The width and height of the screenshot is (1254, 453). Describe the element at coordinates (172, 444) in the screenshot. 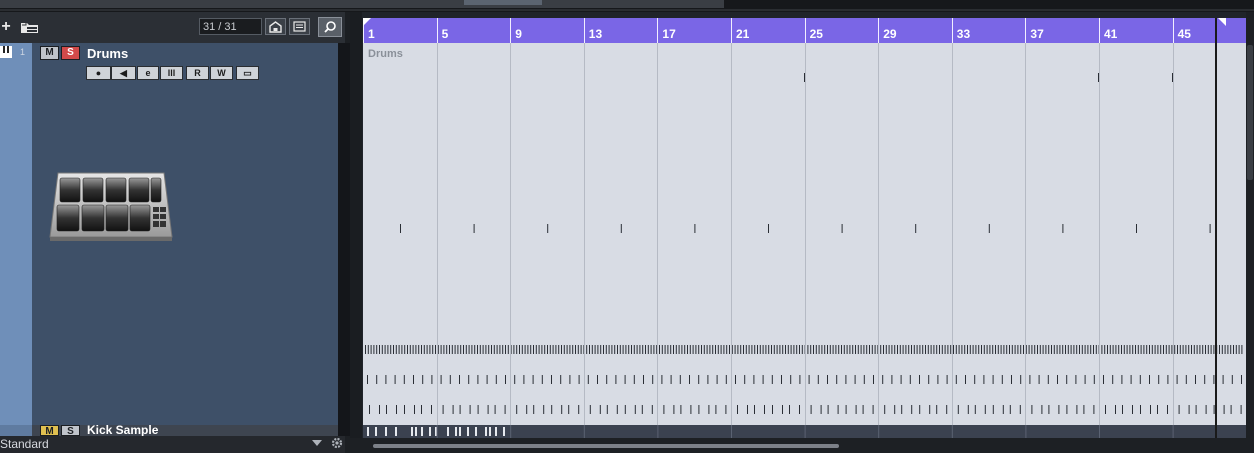

I see `status-bar: Standard` at that location.